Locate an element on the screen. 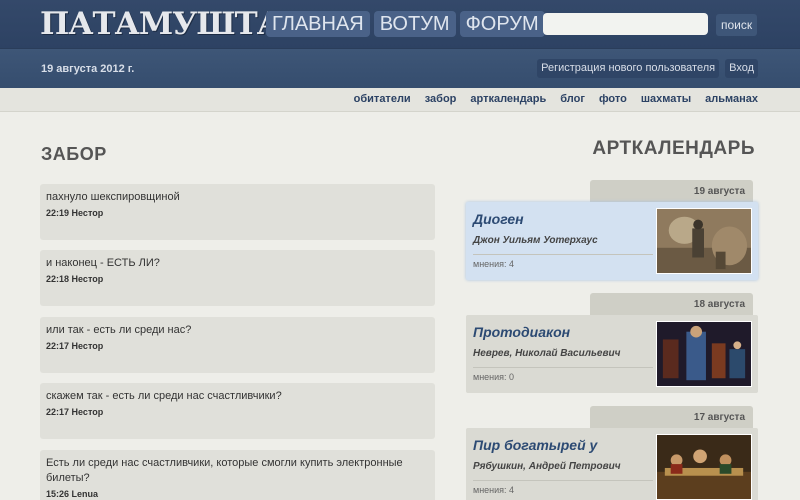 The height and width of the screenshot is (500, 800). nav-votum: ВОТУМ is located at coordinates (414, 24).